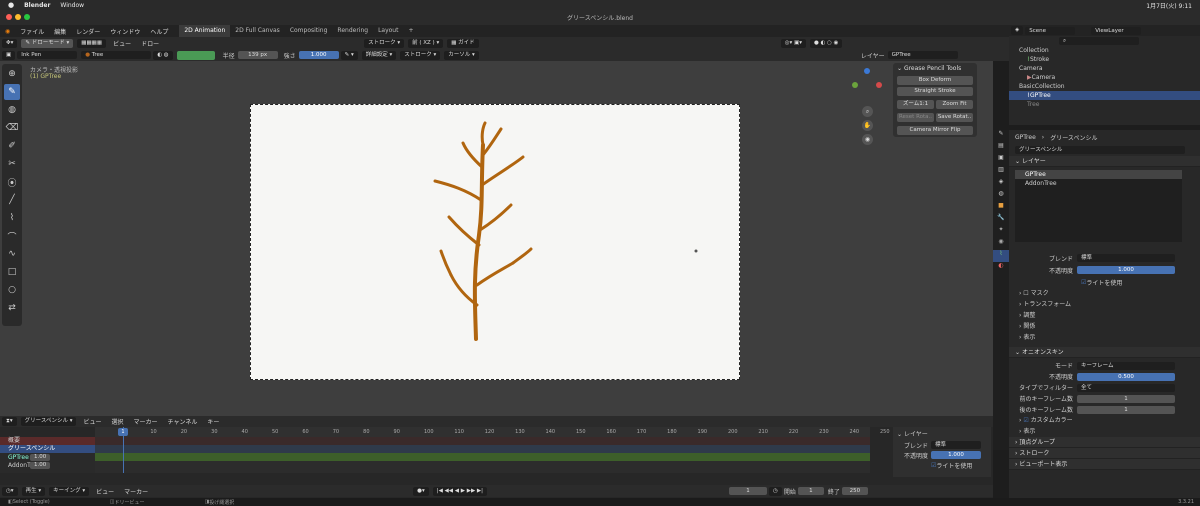 This screenshot has width=1200, height=506. I want to click on circle-tool-icon: ○, so click(12, 290).